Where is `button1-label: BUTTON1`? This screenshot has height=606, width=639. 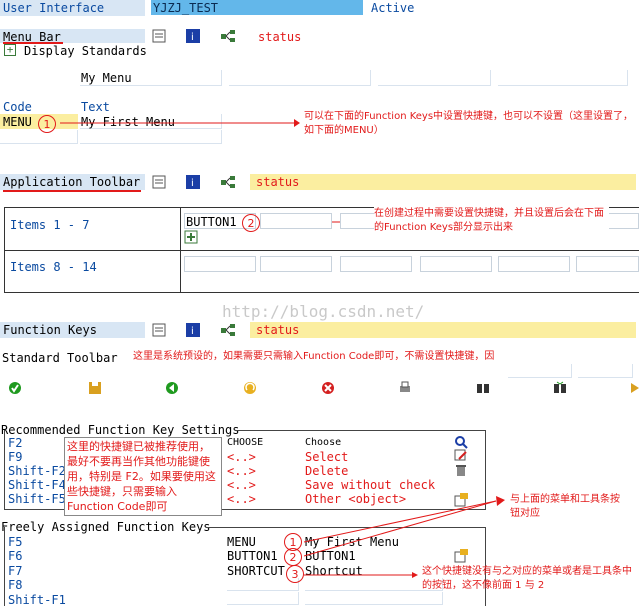
button1-label: BUTTON1 is located at coordinates (211, 222).